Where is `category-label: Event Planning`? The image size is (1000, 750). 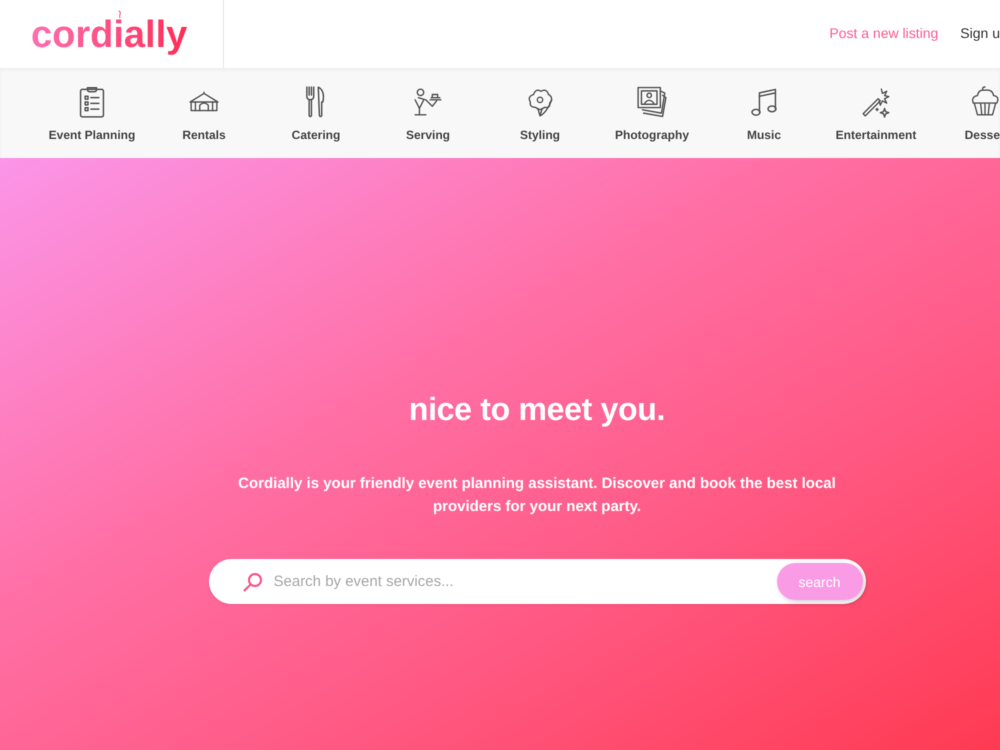
category-label: Event Planning is located at coordinates (92, 135).